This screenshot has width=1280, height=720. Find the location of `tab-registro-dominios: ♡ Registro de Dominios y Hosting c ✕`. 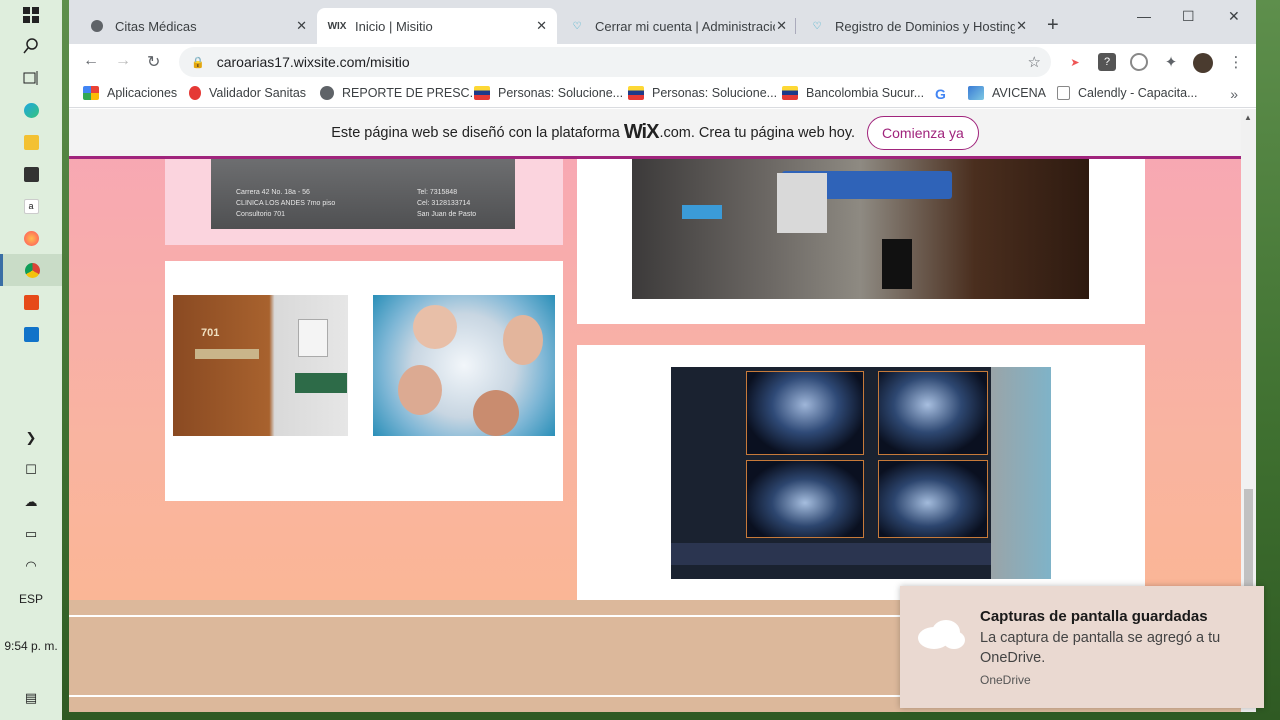

tab-registro-dominios: ♡ Registro de Dominios y Hosting c ✕ is located at coordinates (917, 26).